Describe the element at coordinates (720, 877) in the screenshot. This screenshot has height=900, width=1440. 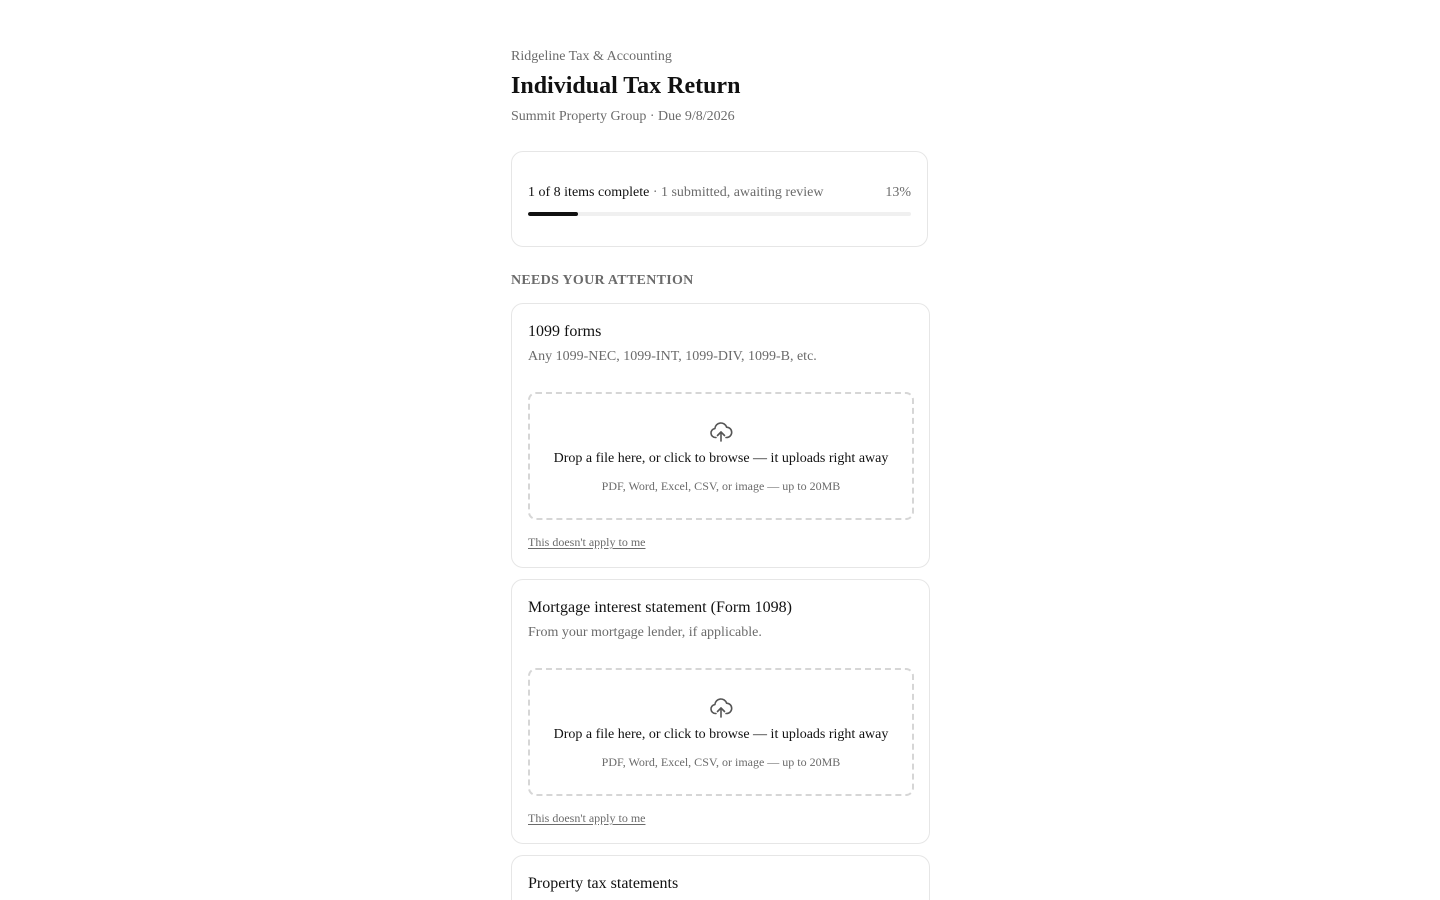
I see `checklist-item-property-tax: Property tax statements` at that location.